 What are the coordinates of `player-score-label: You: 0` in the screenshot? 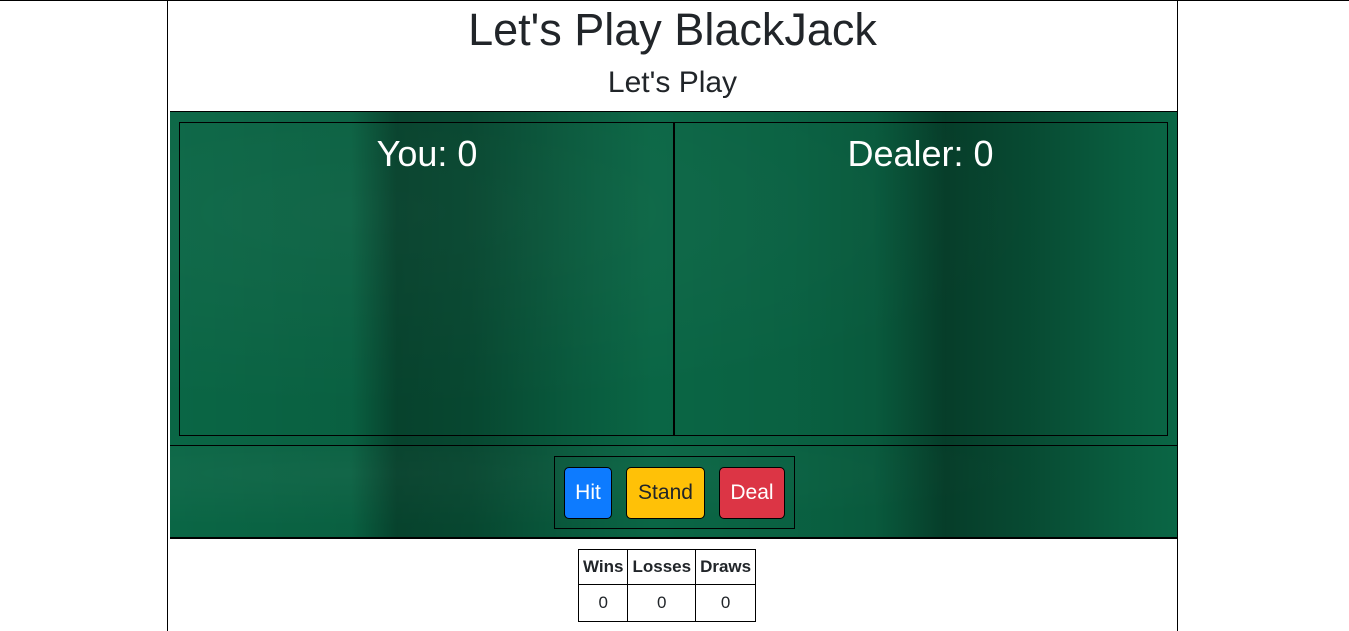 It's located at (427, 153).